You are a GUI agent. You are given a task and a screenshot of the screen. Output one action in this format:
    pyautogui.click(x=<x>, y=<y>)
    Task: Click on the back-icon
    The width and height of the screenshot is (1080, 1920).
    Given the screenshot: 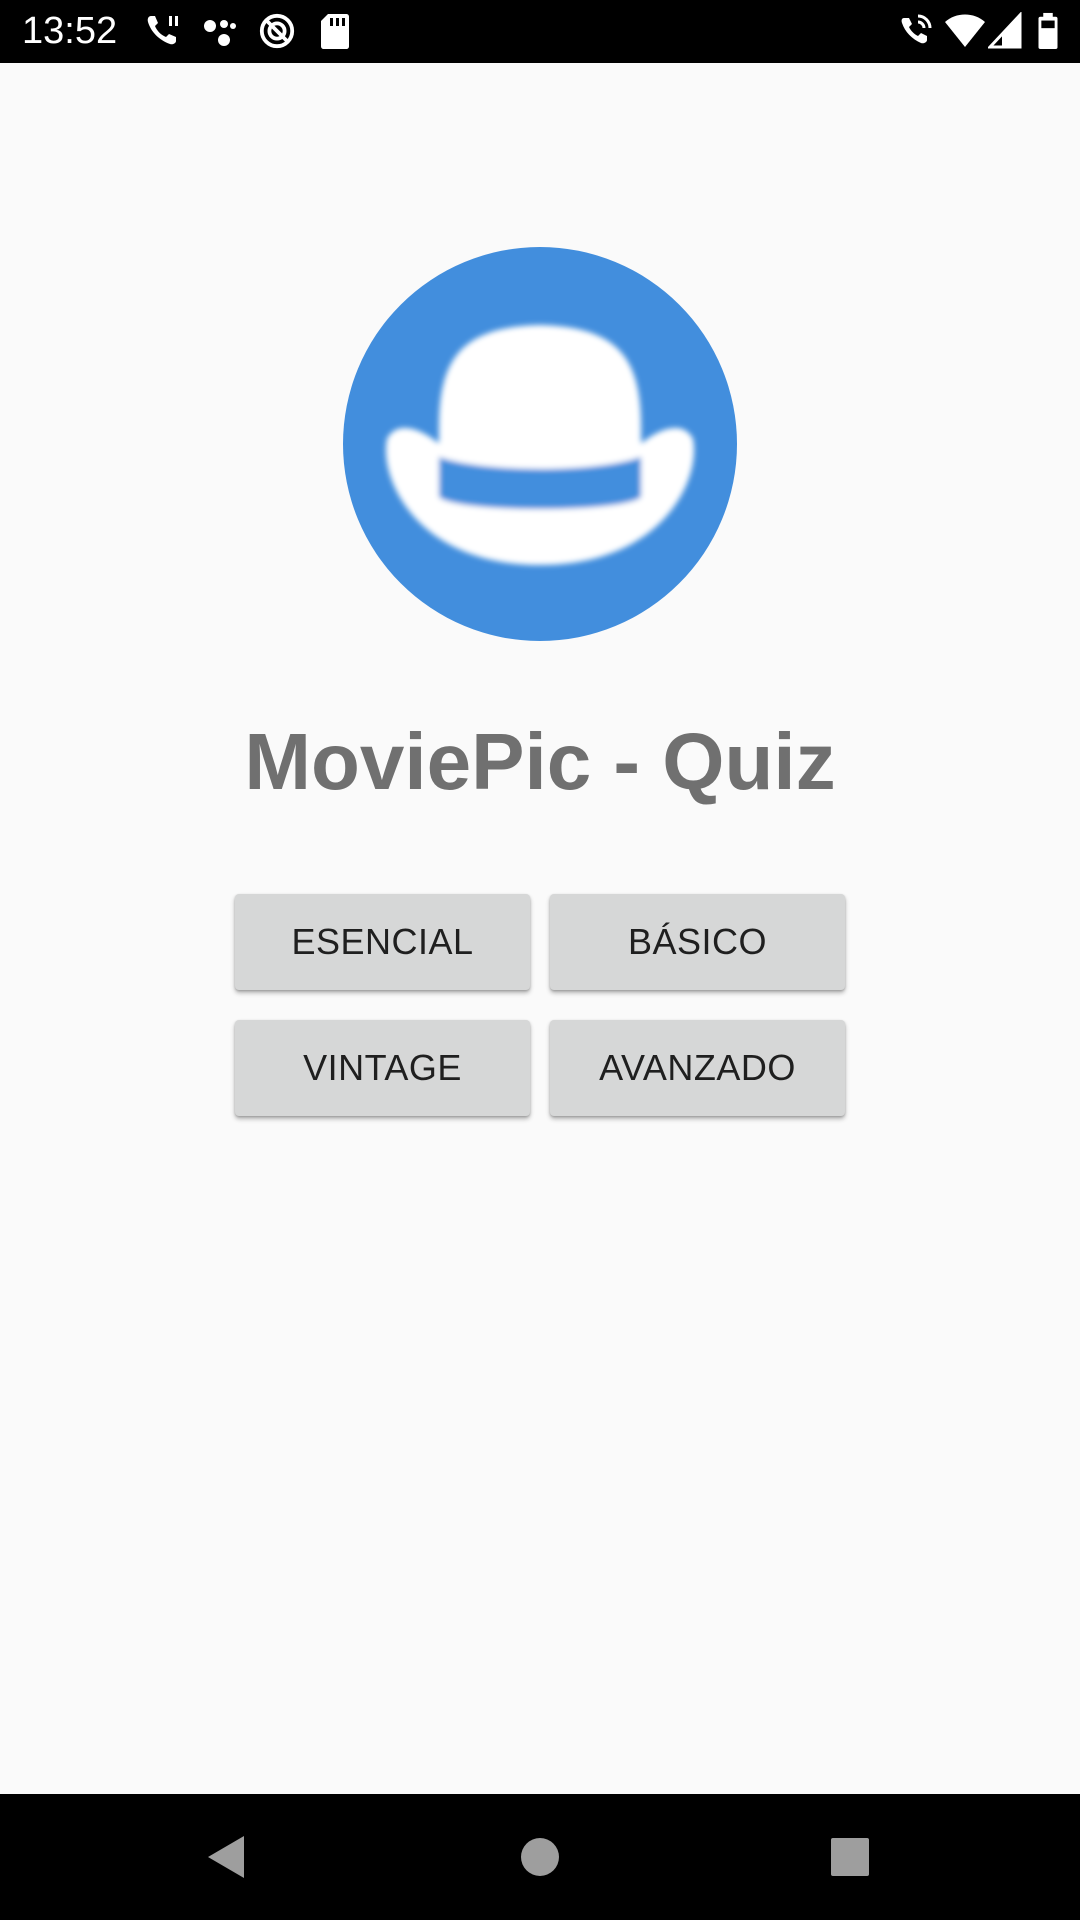 What is the action you would take?
    pyautogui.click(x=226, y=1857)
    